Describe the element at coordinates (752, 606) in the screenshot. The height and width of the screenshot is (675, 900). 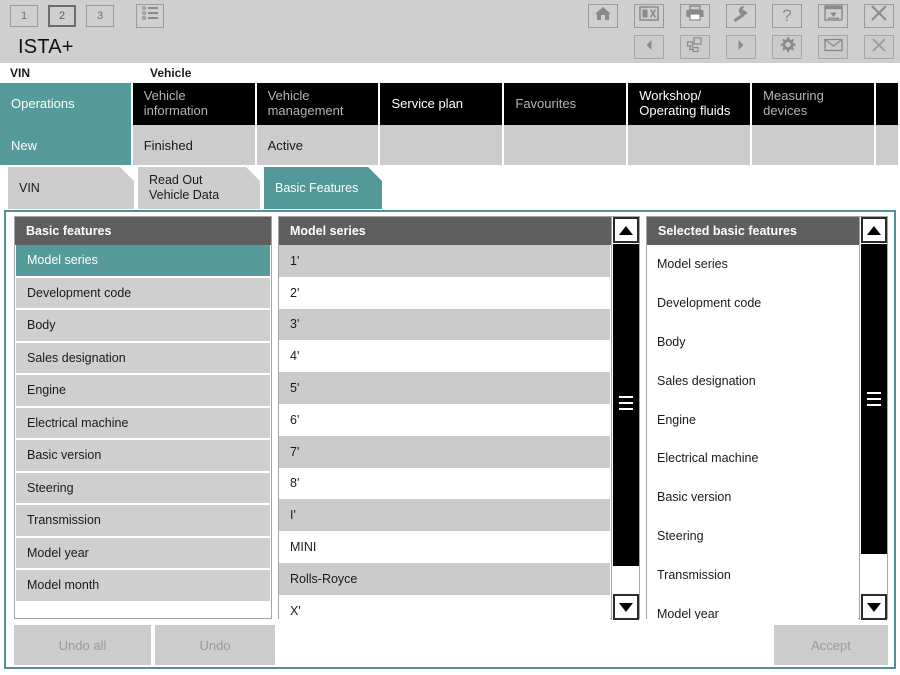
I see `selected-feature-item: Model year` at that location.